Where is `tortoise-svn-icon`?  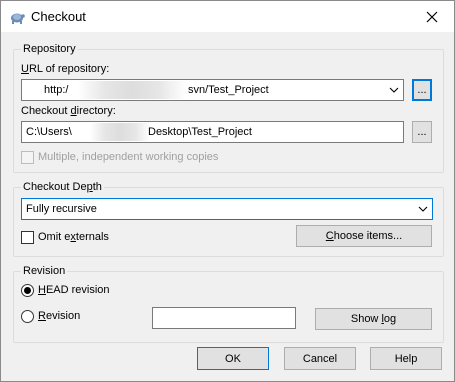 tortoise-svn-icon is located at coordinates (18, 18).